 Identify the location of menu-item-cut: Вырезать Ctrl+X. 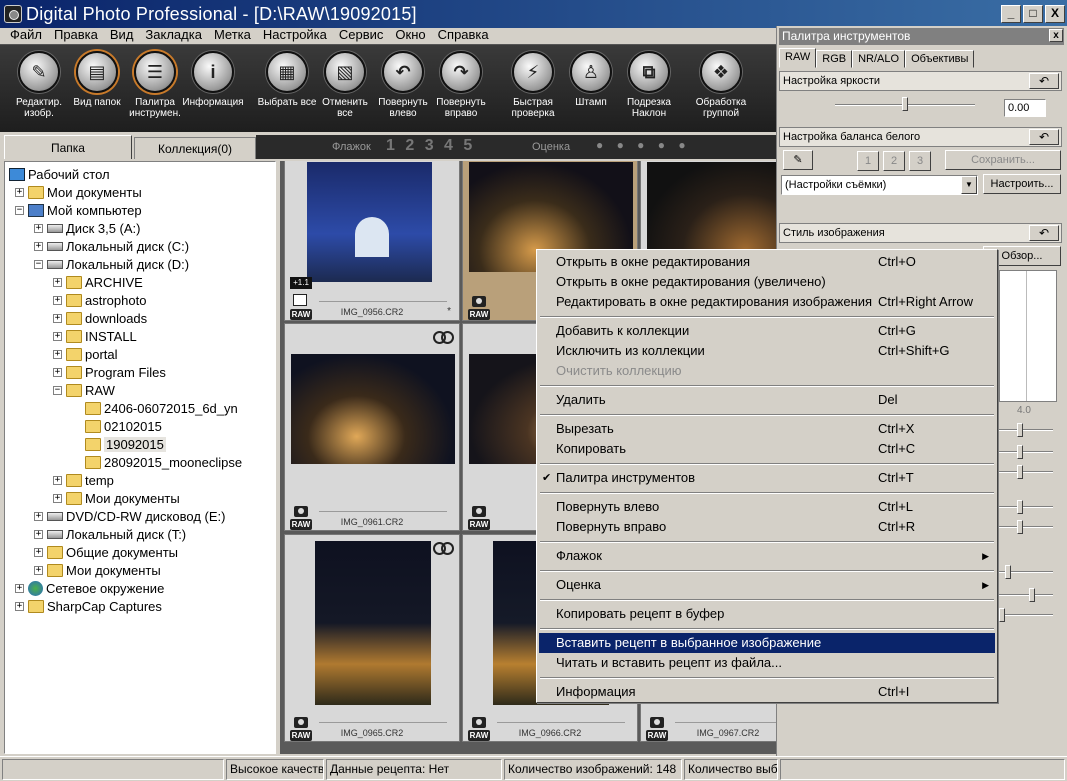
(767, 429).